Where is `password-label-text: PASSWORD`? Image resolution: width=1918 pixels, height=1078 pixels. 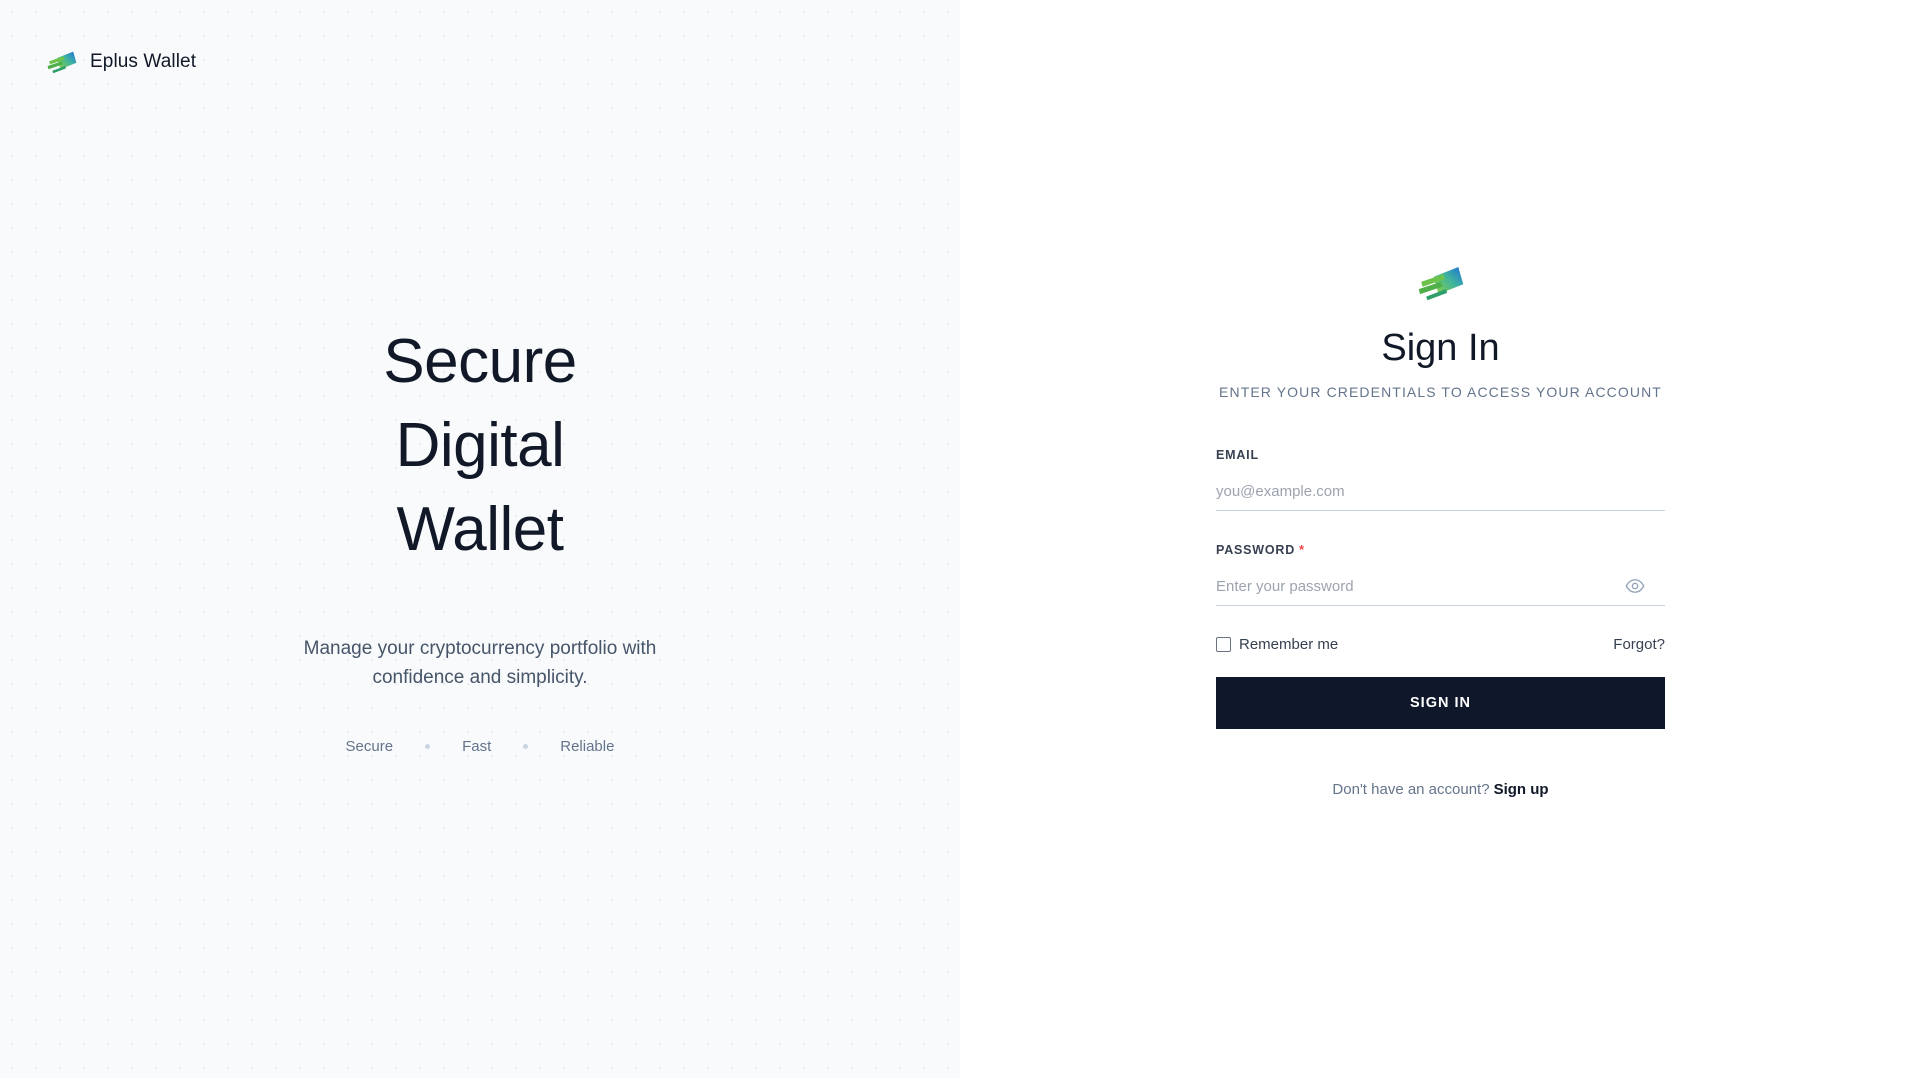 password-label-text: PASSWORD is located at coordinates (1256, 550).